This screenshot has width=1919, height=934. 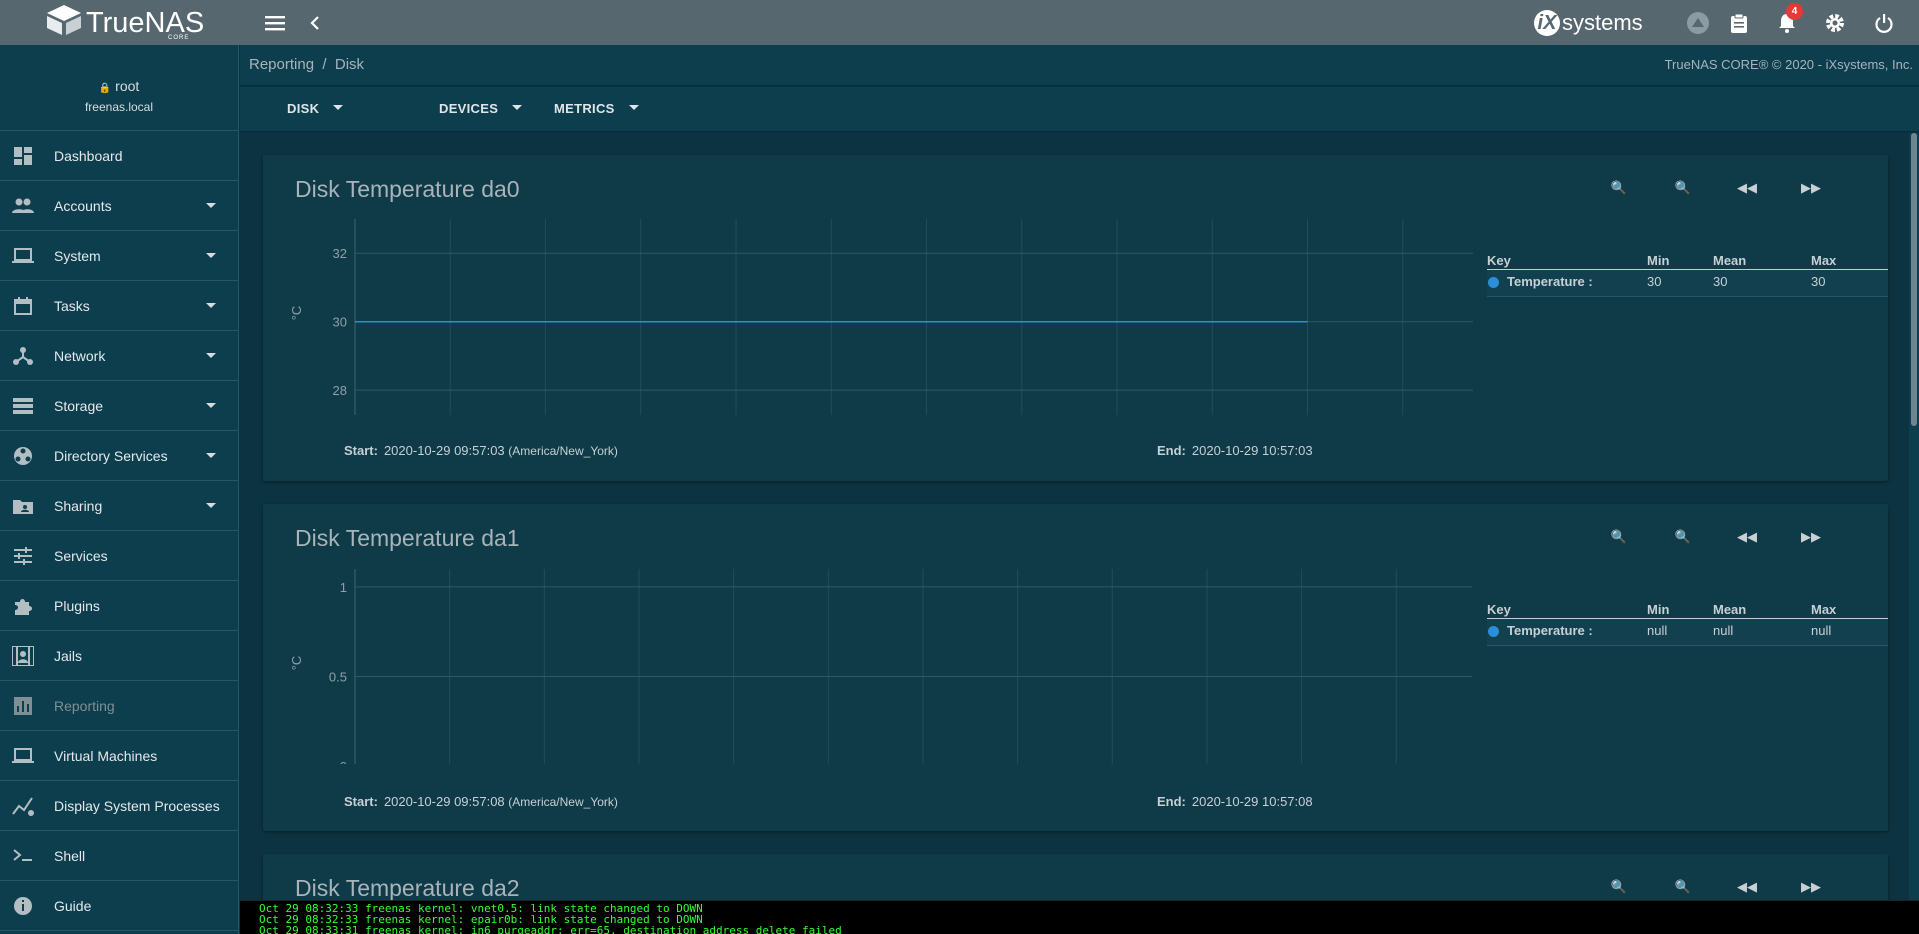 I want to click on sidebar-item-label: Display System Processes, so click(x=137, y=805).